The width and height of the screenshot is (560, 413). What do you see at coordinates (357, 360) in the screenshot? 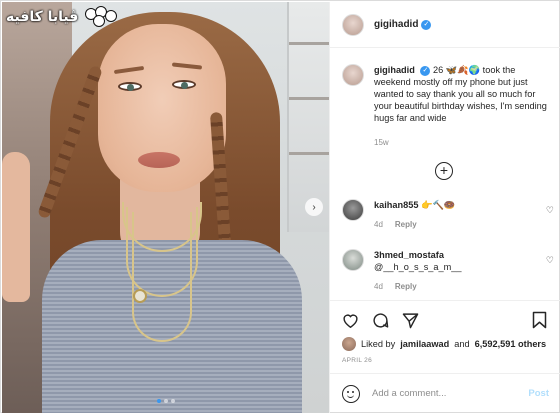
I see `post-date: APRIL 26` at bounding box center [357, 360].